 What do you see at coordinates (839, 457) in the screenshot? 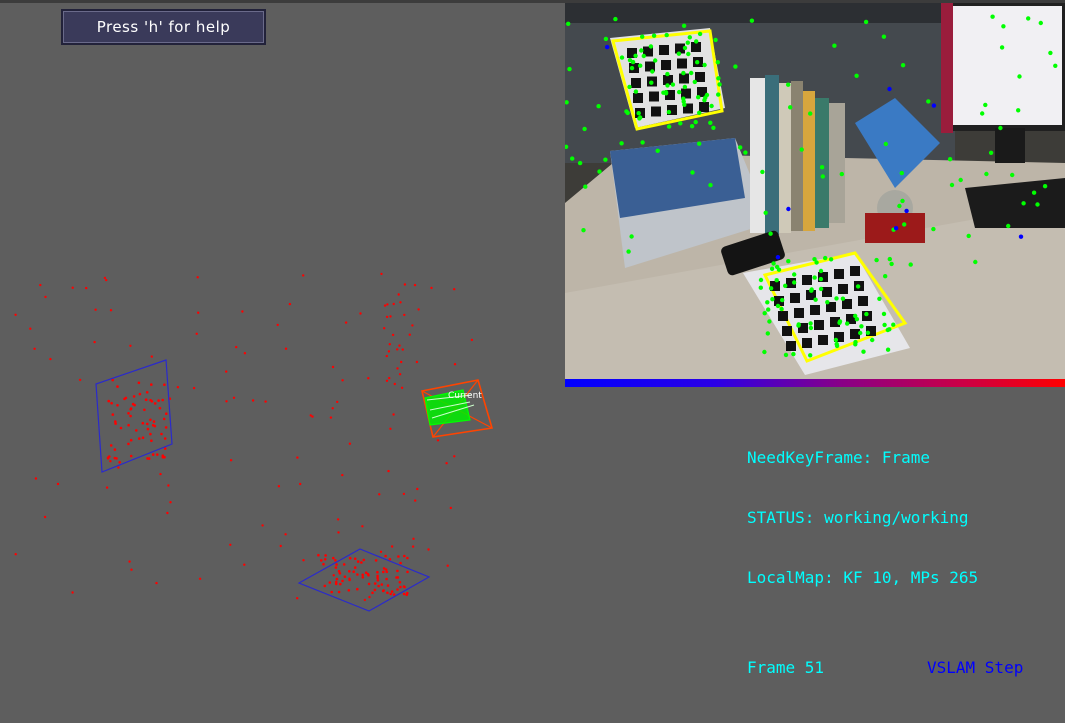
I see `need-keyframe-text: NeedKeyFrame: Frame` at bounding box center [839, 457].